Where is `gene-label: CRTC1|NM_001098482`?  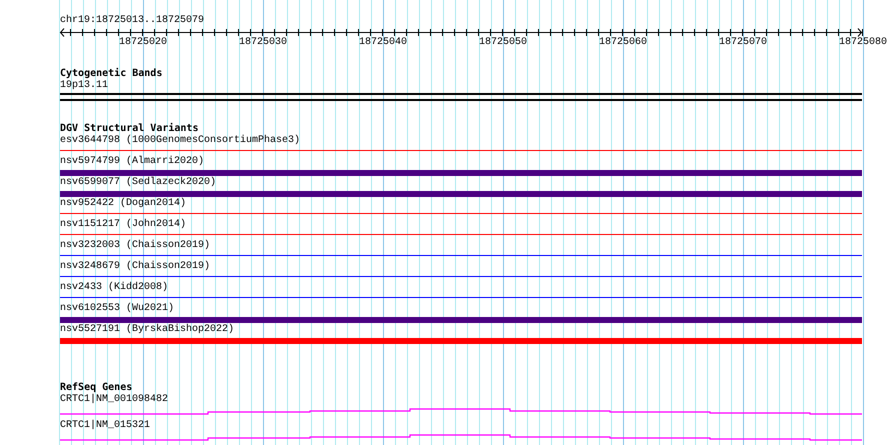 gene-label: CRTC1|NM_001098482 is located at coordinates (114, 400).